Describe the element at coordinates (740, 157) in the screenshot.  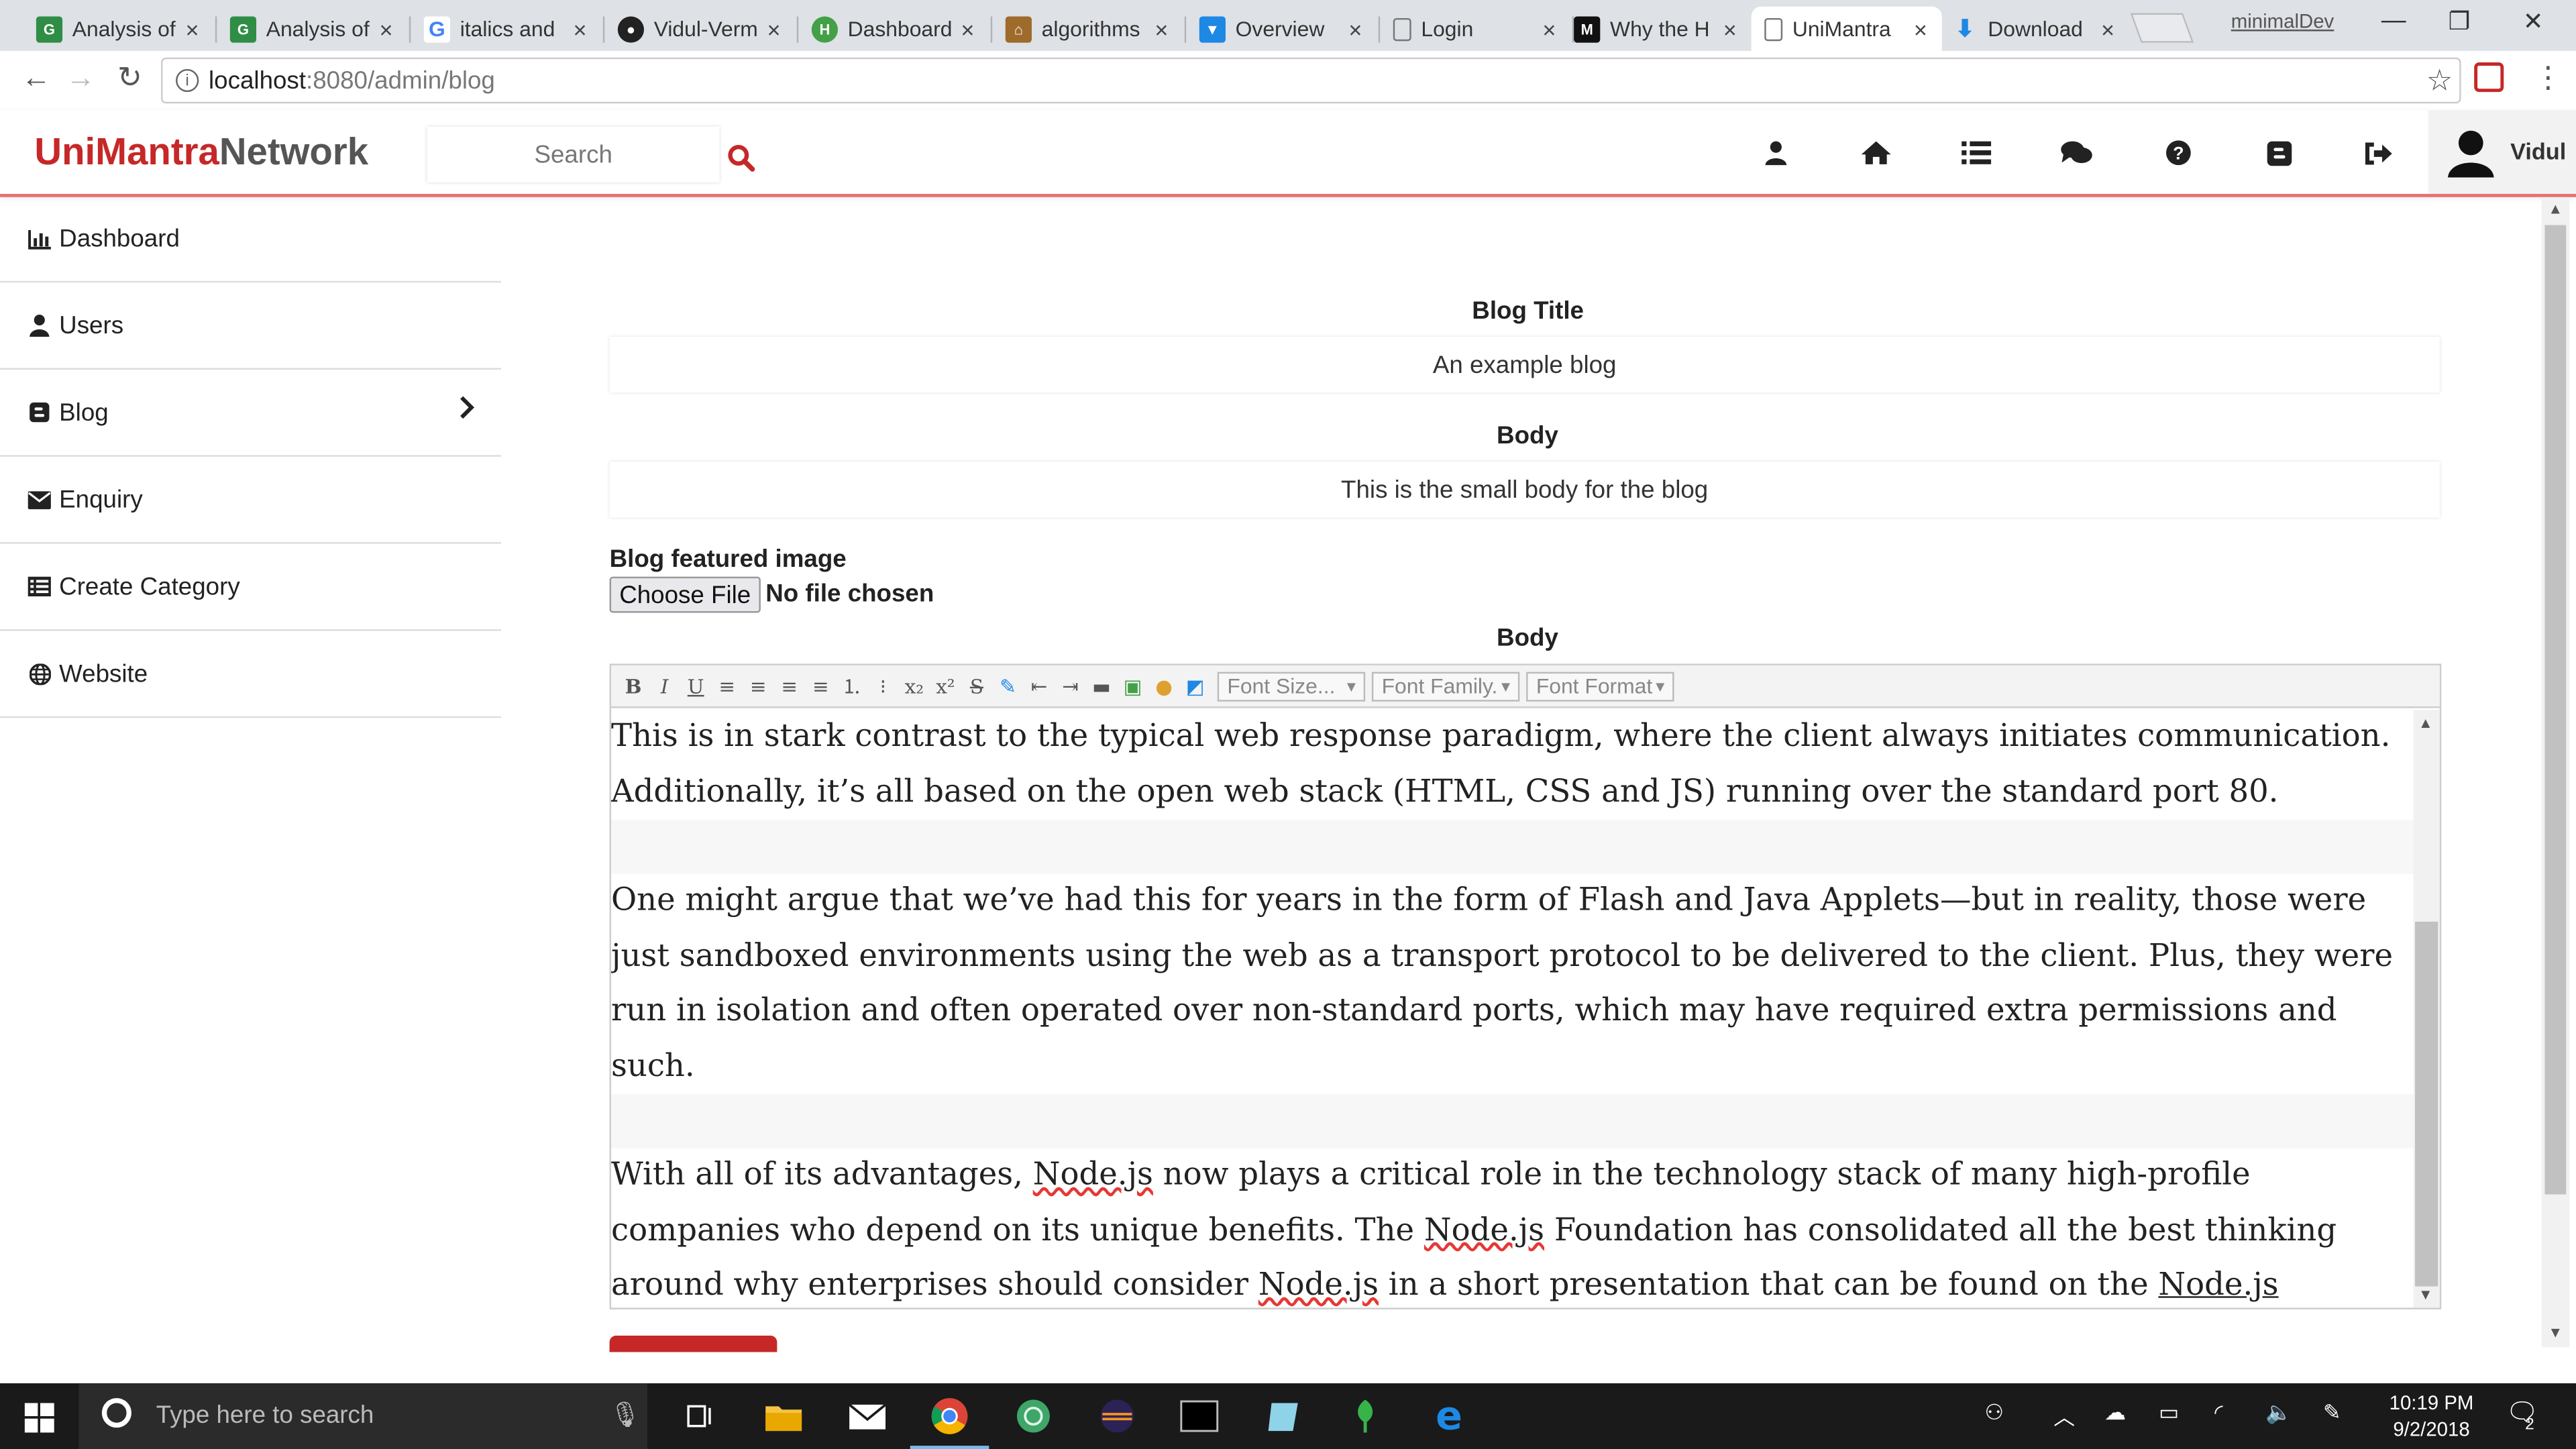
I see `search-icon` at that location.